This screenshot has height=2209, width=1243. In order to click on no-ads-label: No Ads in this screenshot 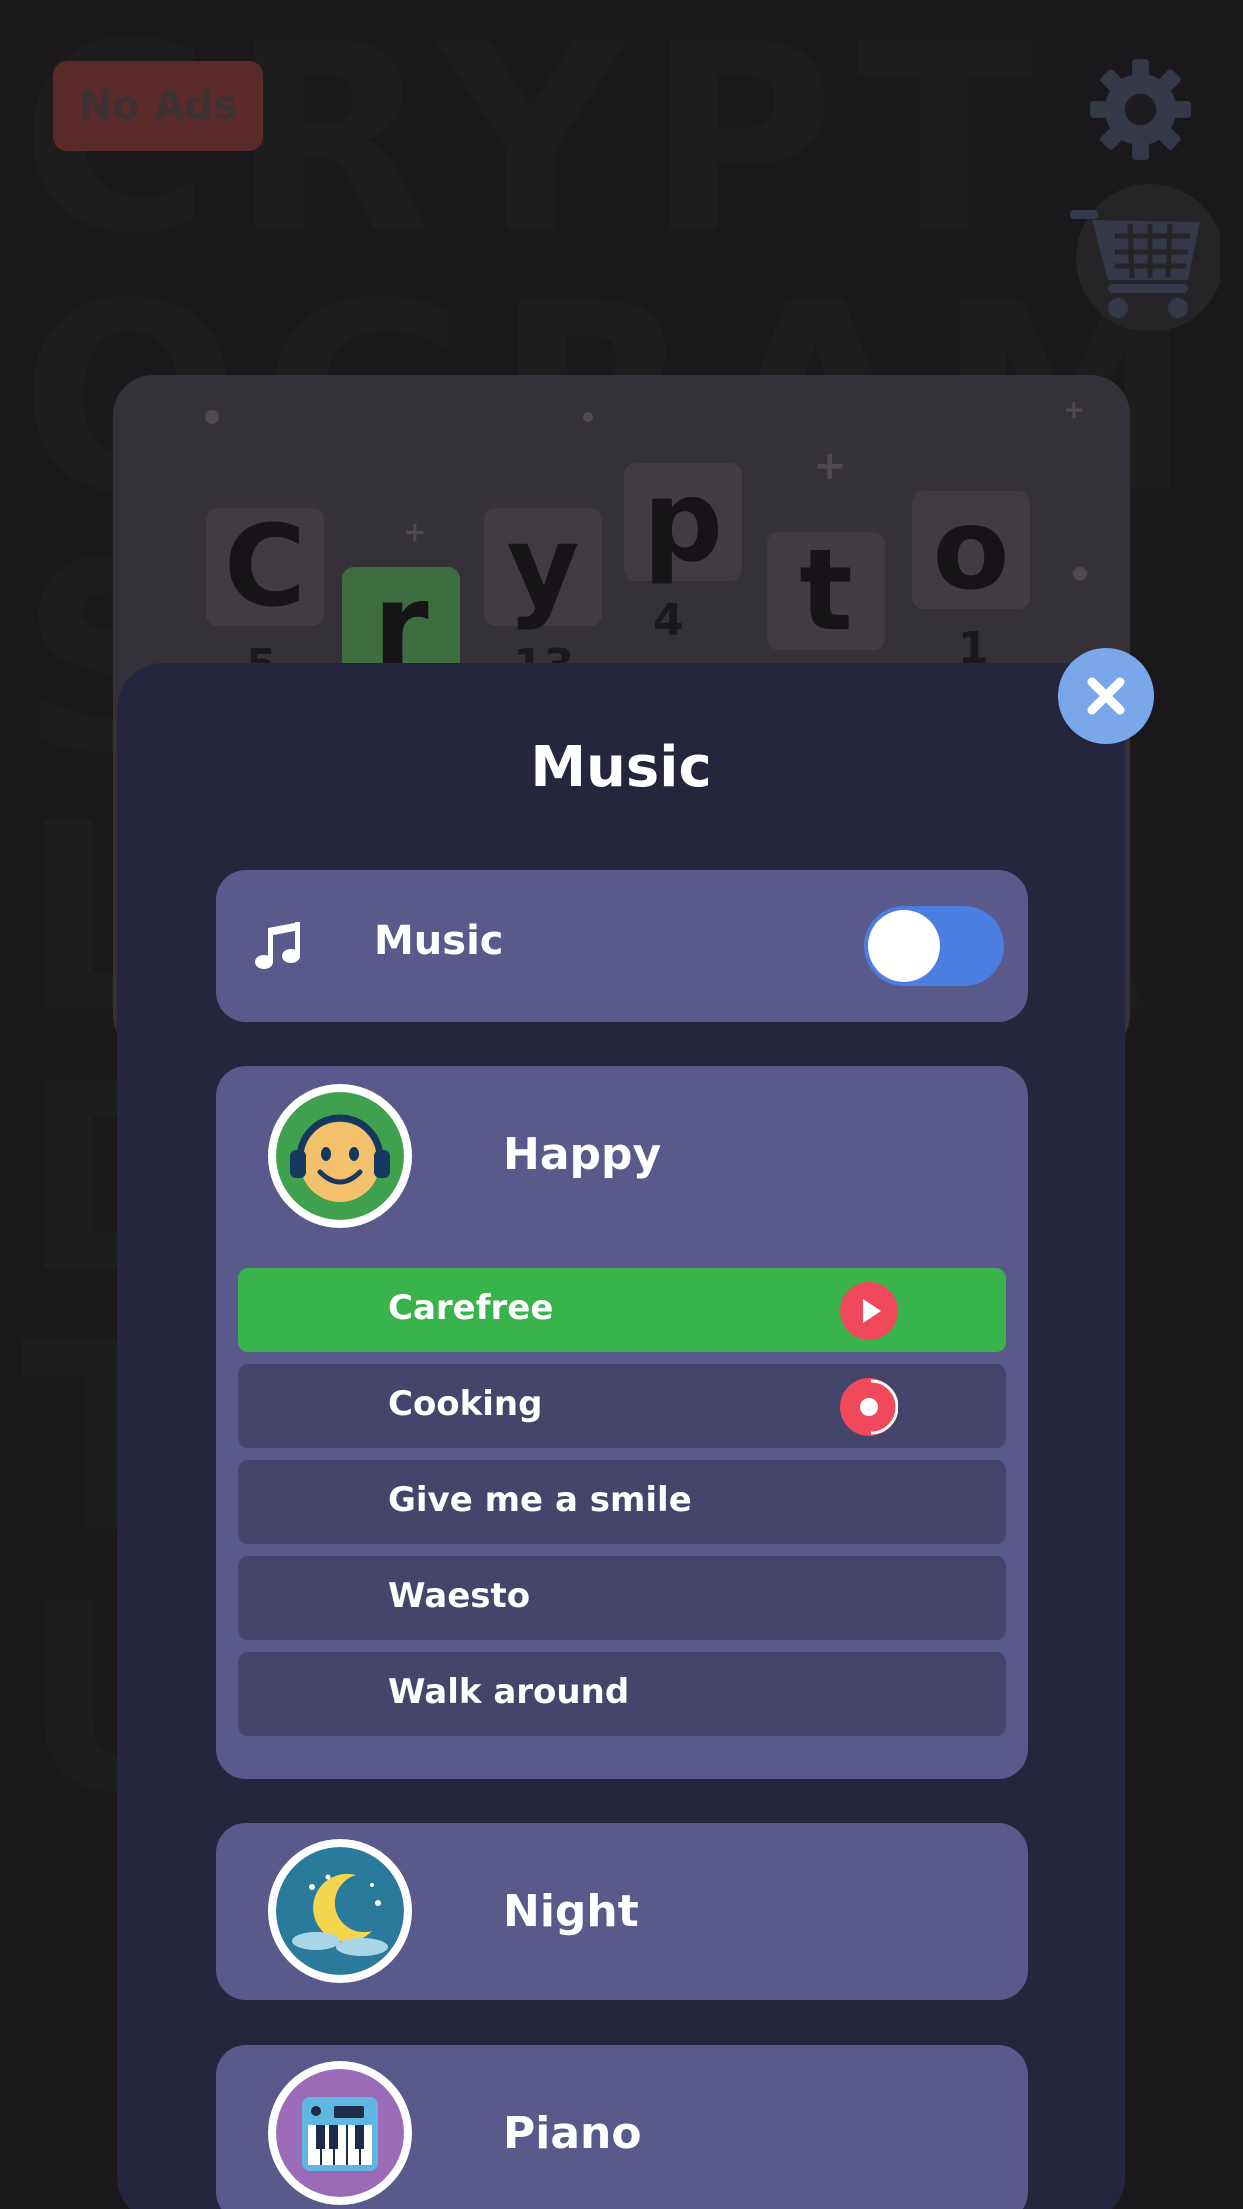, I will do `click(158, 106)`.